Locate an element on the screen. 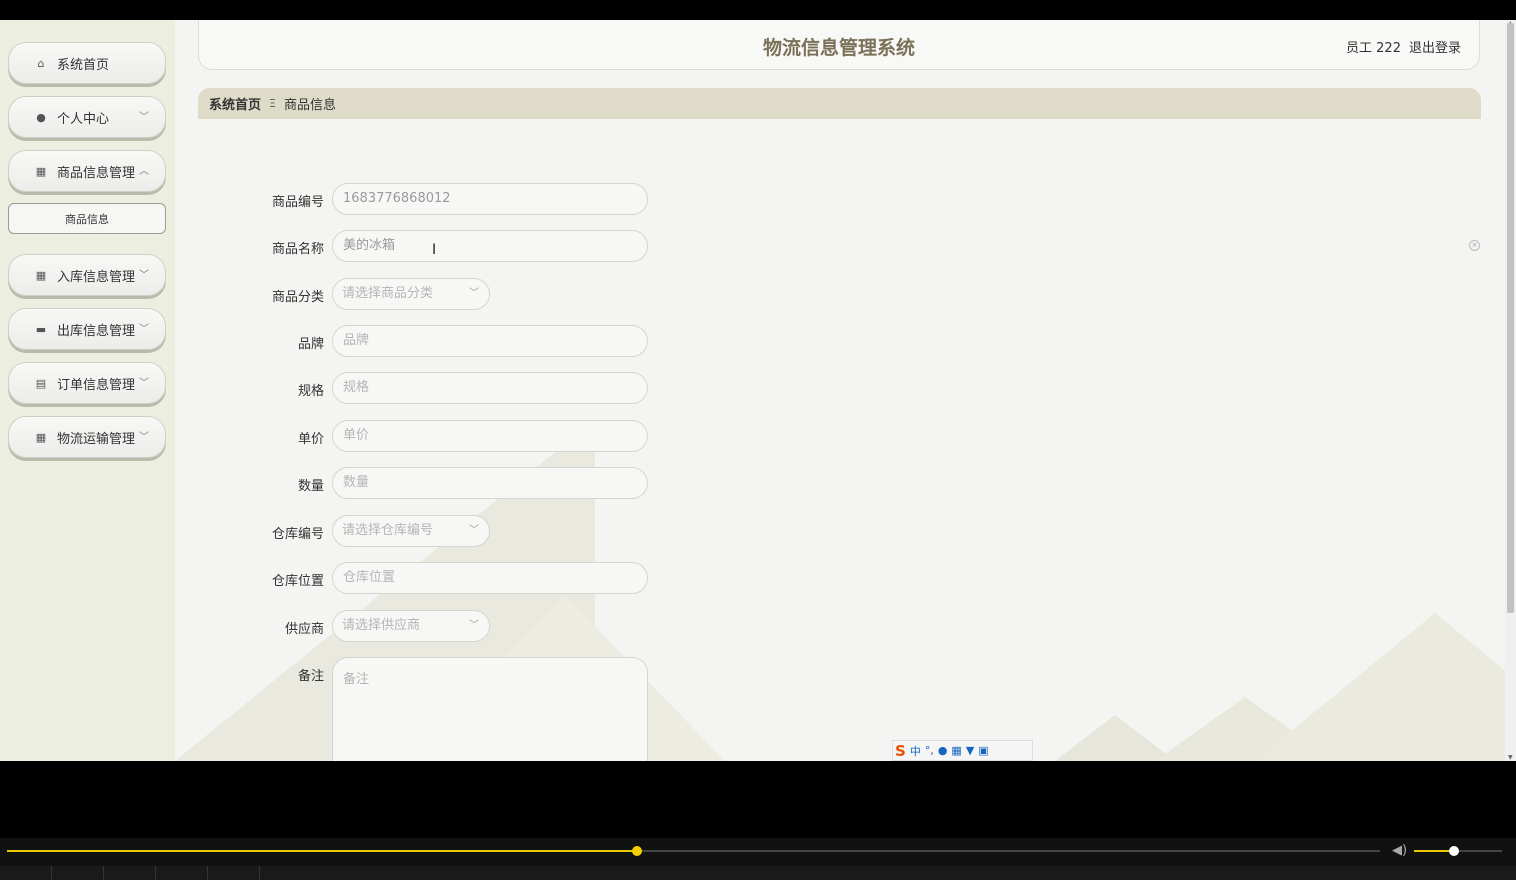 The width and height of the screenshot is (1516, 880). sidebar-subitem-goods-info: 商品信息 is located at coordinates (87, 218).